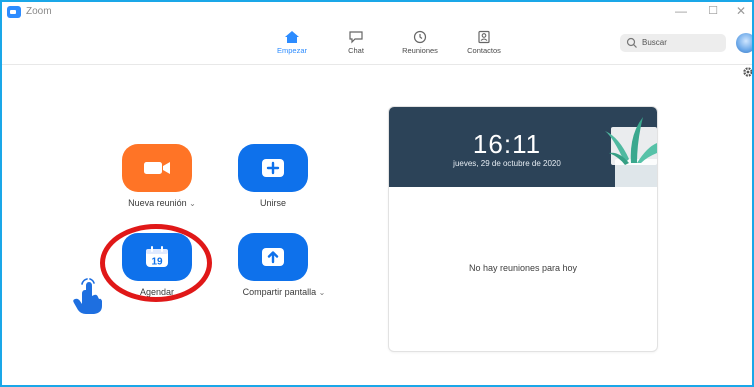 The height and width of the screenshot is (387, 754). I want to click on tab-chat: Chat, so click(356, 42).